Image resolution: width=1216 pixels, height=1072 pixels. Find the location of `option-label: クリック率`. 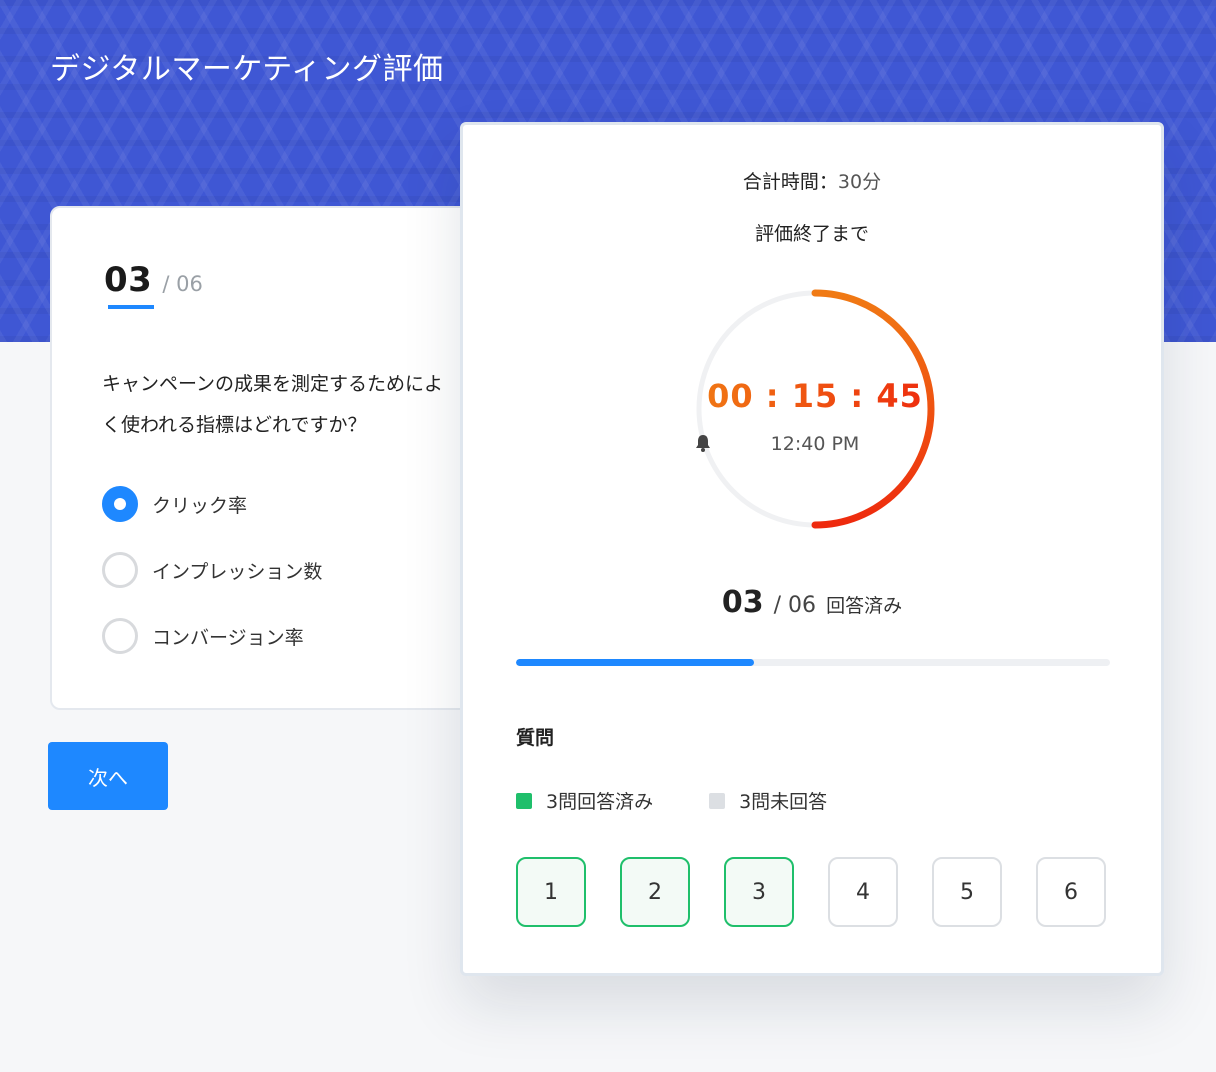

option-label: クリック率 is located at coordinates (200, 505).